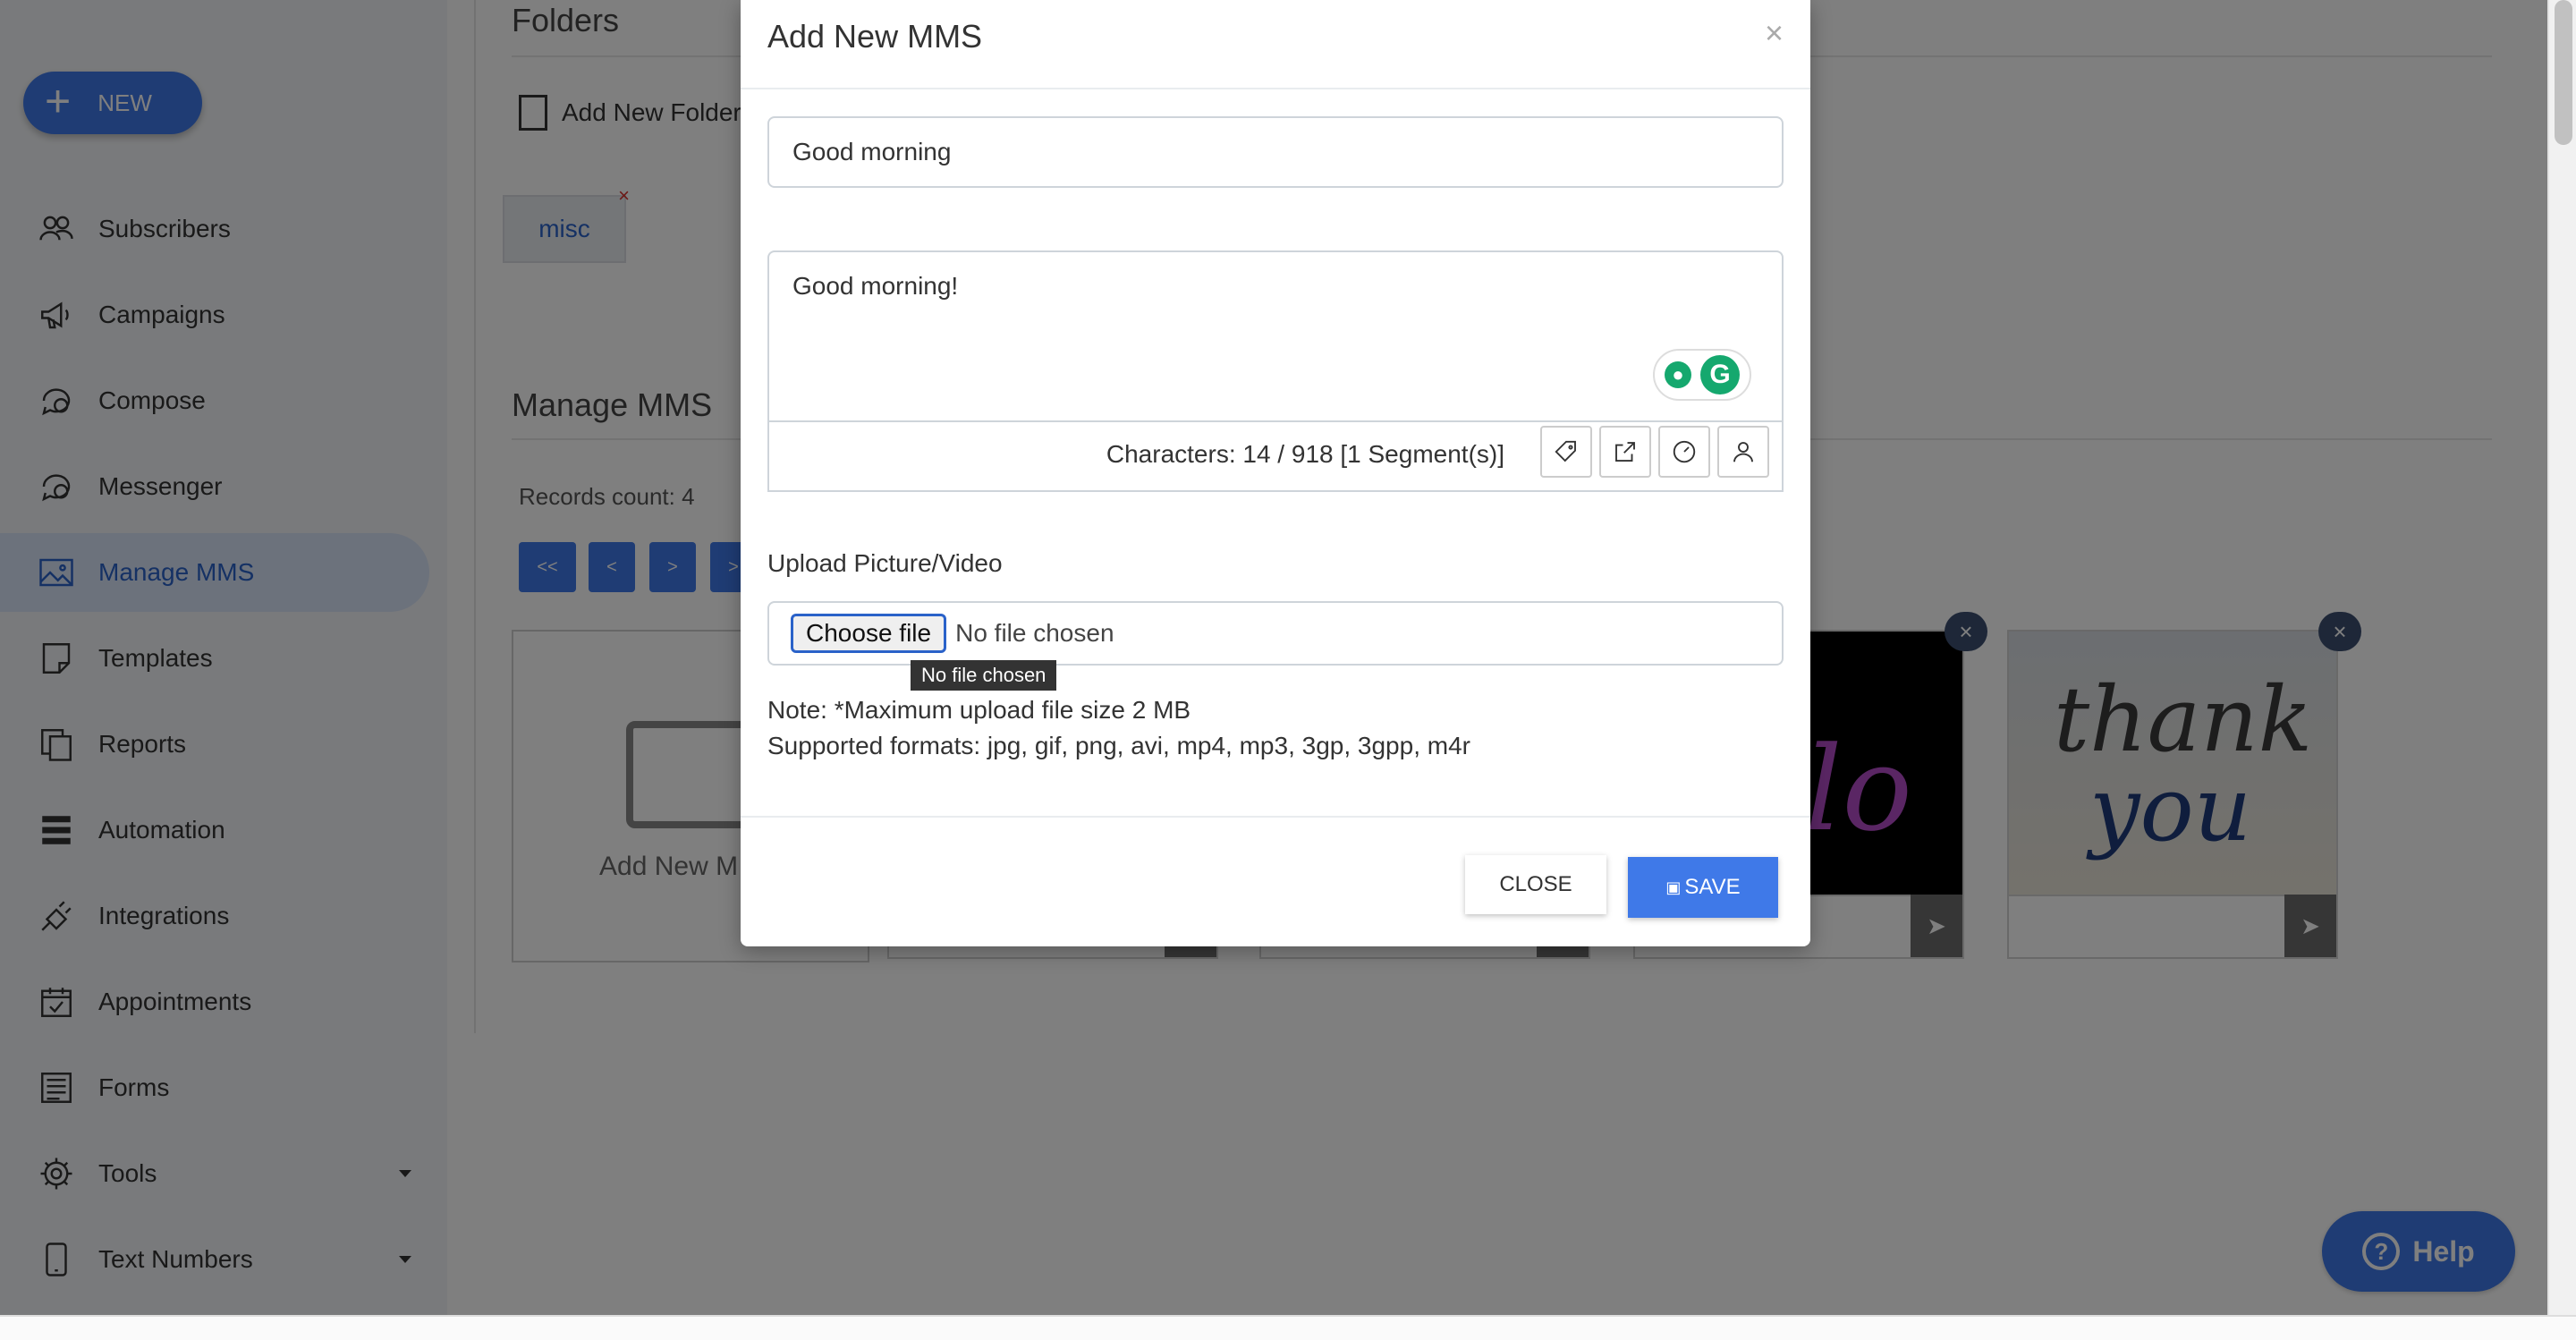  I want to click on modal-header-divider, so click(1275, 88).